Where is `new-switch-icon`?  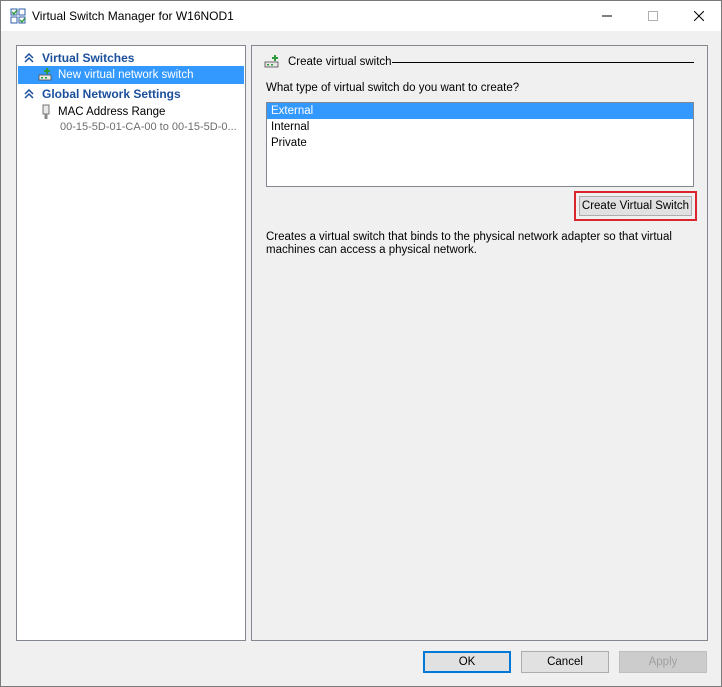
new-switch-icon is located at coordinates (45, 74).